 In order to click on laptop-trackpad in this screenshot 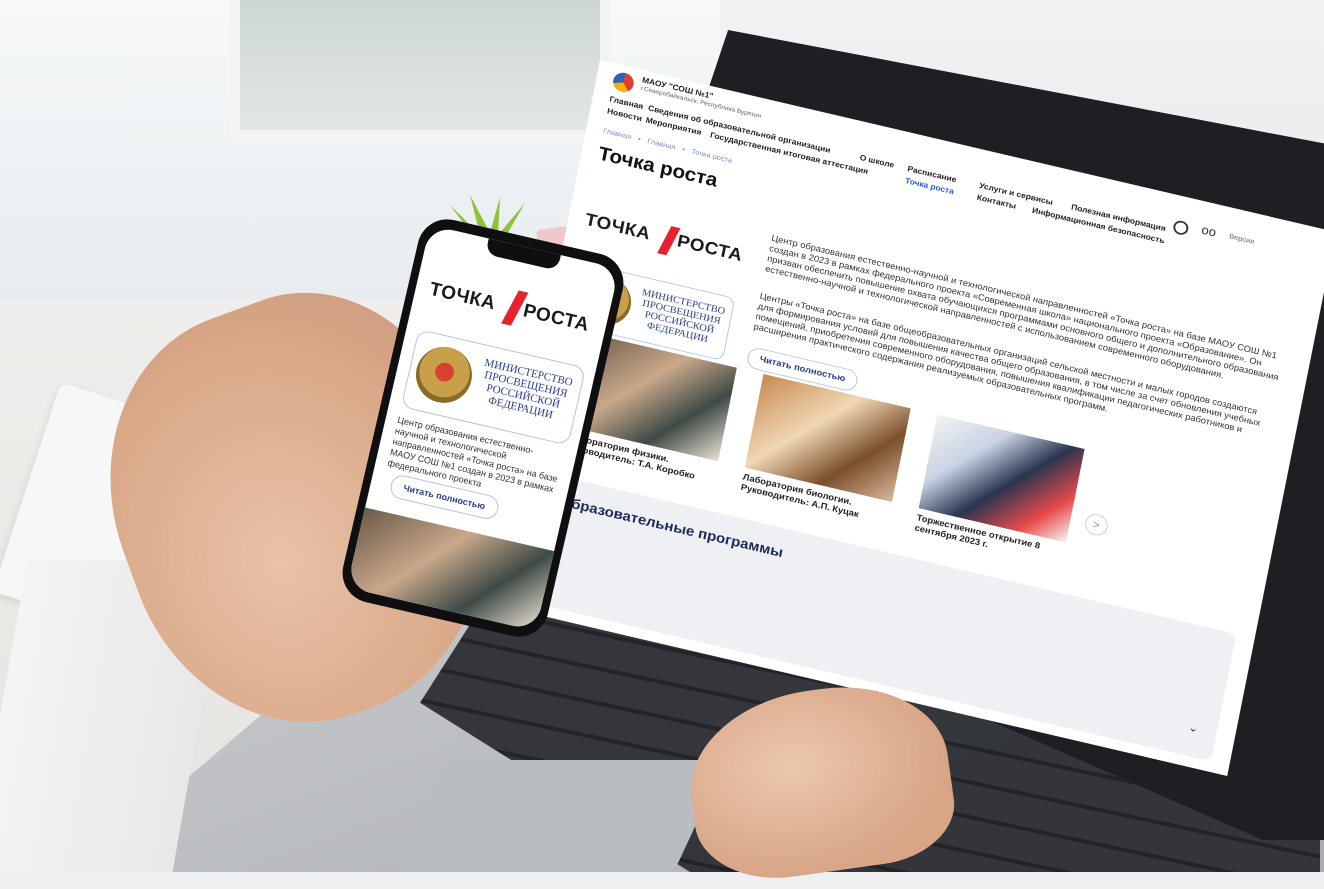, I will do `click(560, 816)`.